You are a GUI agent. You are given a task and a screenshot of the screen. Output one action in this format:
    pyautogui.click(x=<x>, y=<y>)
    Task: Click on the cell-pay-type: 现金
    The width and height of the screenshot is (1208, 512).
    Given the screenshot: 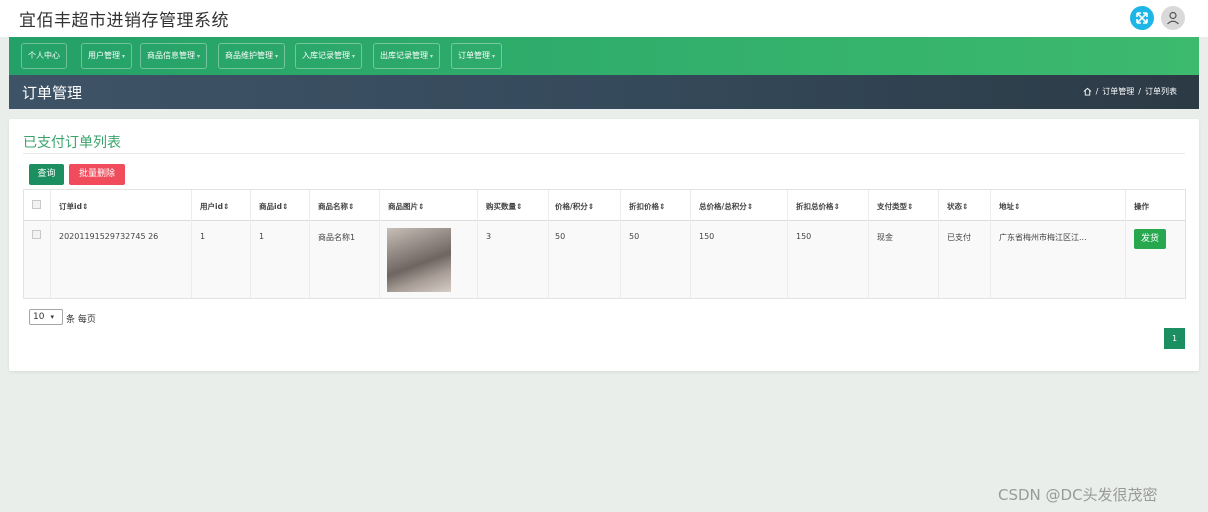 What is the action you would take?
    pyautogui.click(x=885, y=237)
    